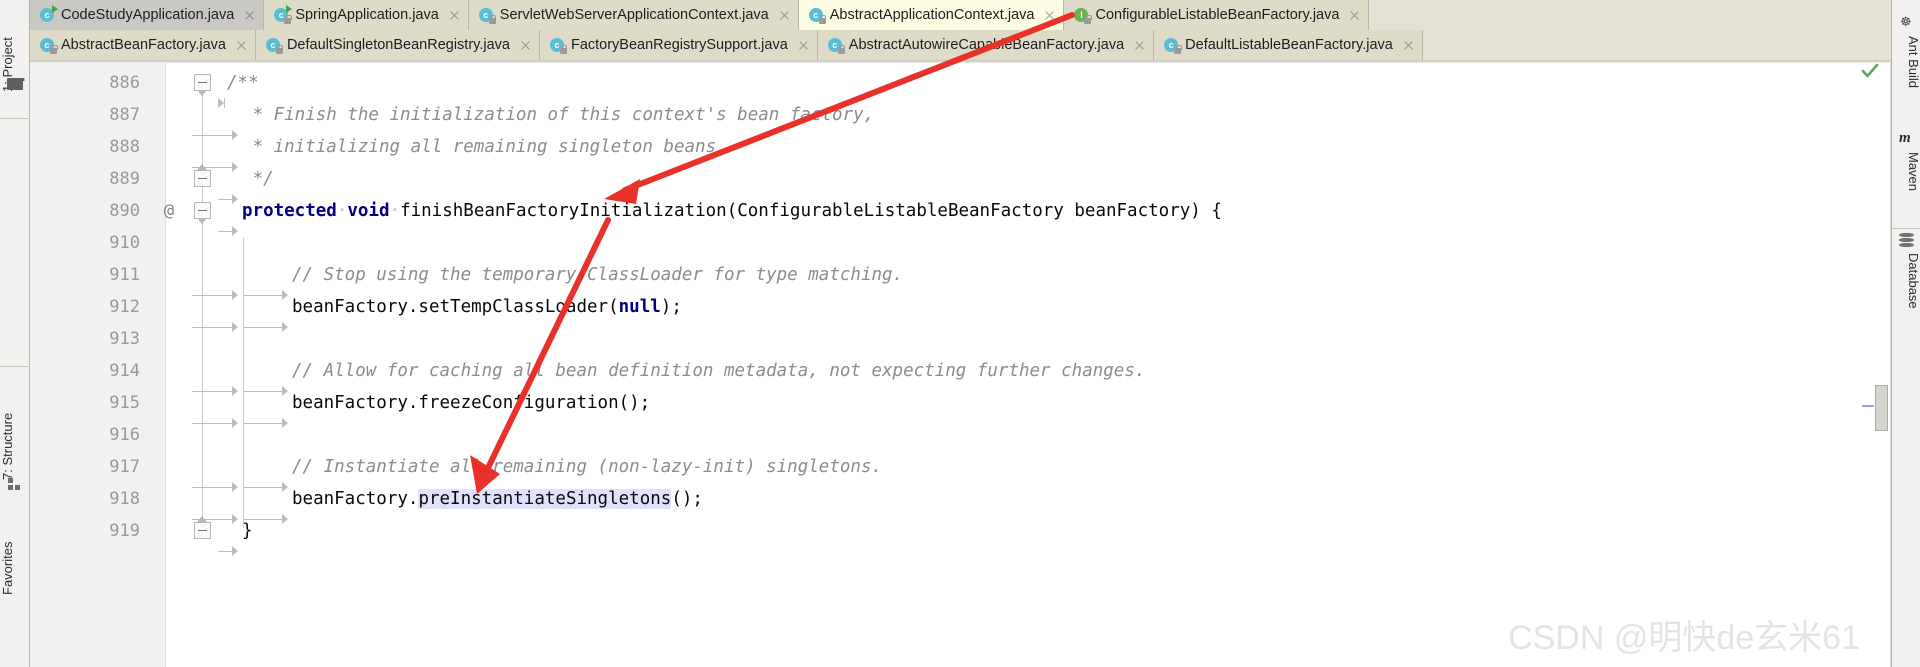 This screenshot has height=667, width=1920. What do you see at coordinates (7, 446) in the screenshot?
I see `sidebar-item-structure-label: 7: Structure` at bounding box center [7, 446].